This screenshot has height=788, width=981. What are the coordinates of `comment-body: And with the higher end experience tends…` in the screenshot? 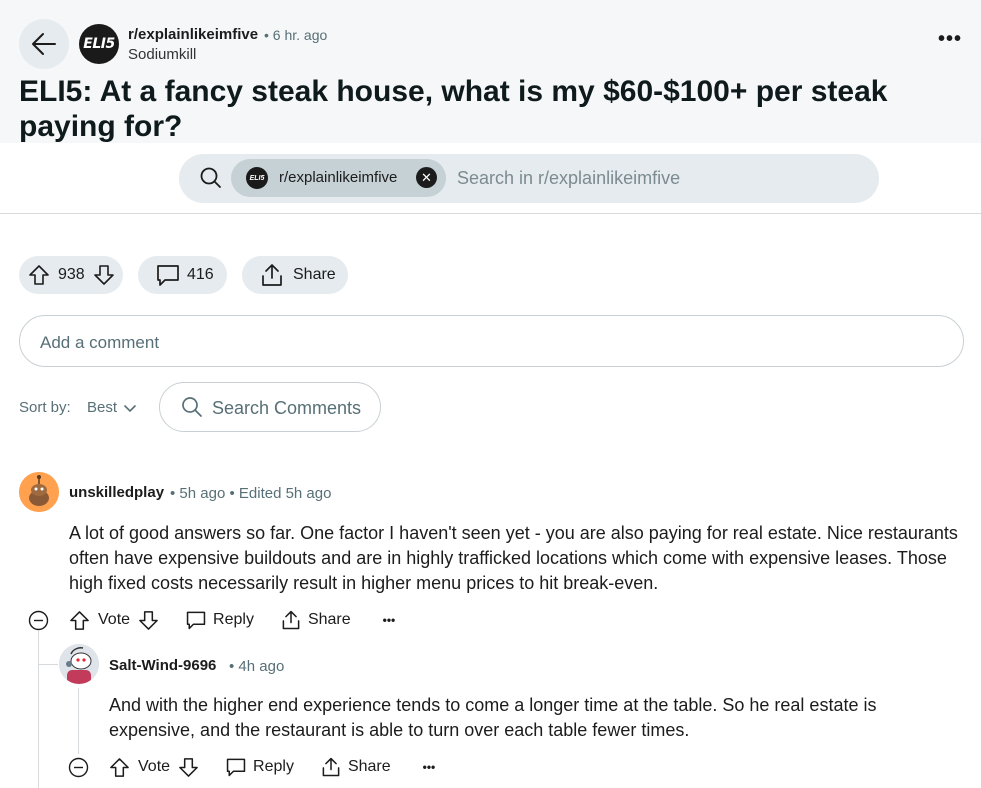 It's located at (493, 717).